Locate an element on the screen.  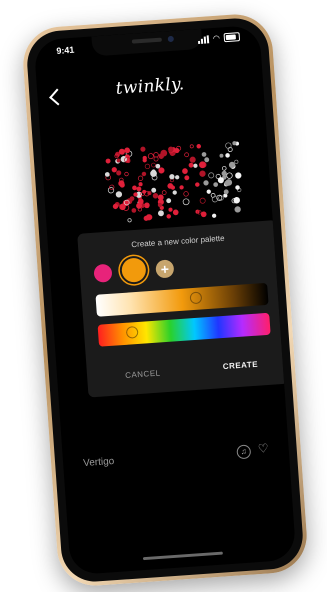
shade-slider-handle is located at coordinates (196, 298).